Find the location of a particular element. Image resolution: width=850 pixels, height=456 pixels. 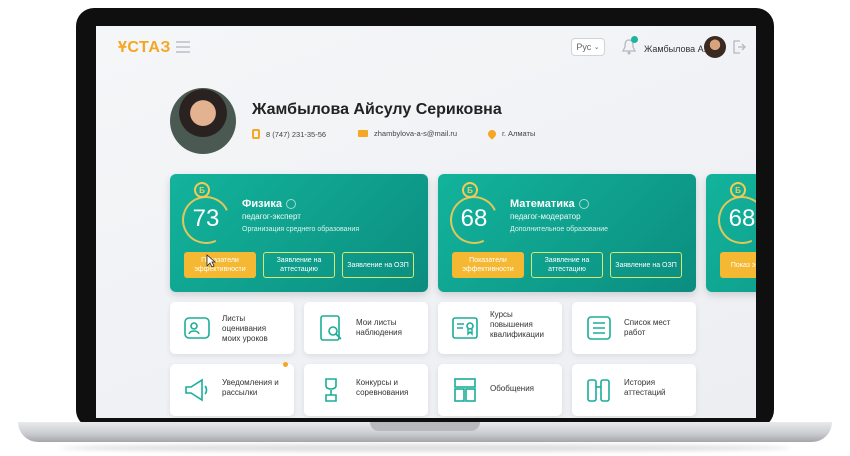

layers-icon is located at coordinates (465, 390).